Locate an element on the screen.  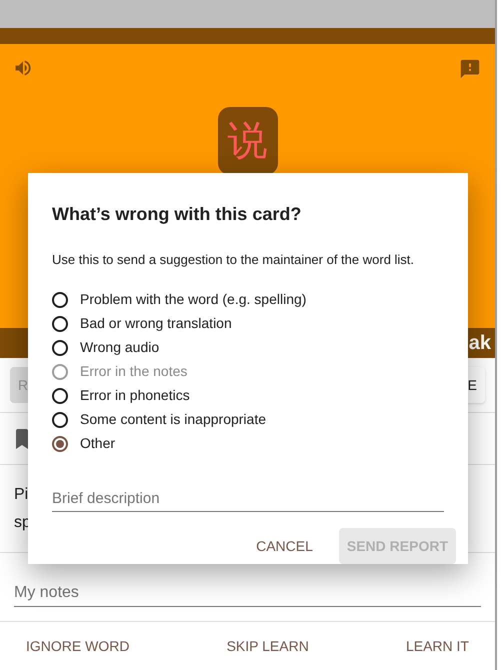
description-field: Brief description is located at coordinates (248, 499).